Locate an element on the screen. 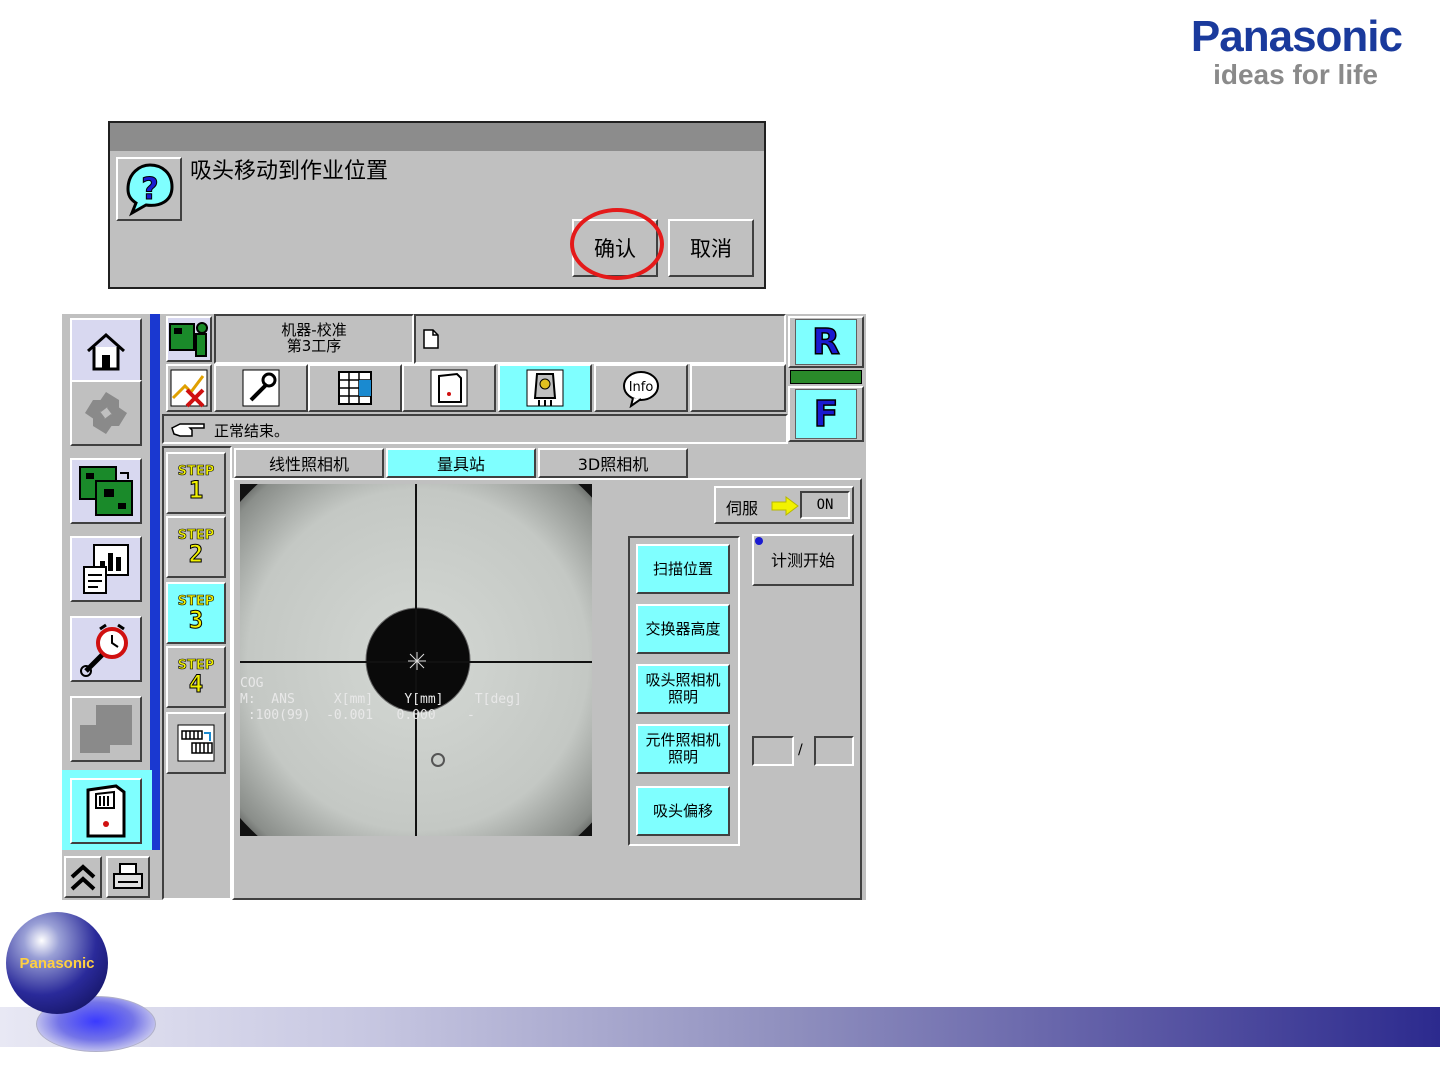 The image size is (1440, 1080). board-button is located at coordinates (106, 491).